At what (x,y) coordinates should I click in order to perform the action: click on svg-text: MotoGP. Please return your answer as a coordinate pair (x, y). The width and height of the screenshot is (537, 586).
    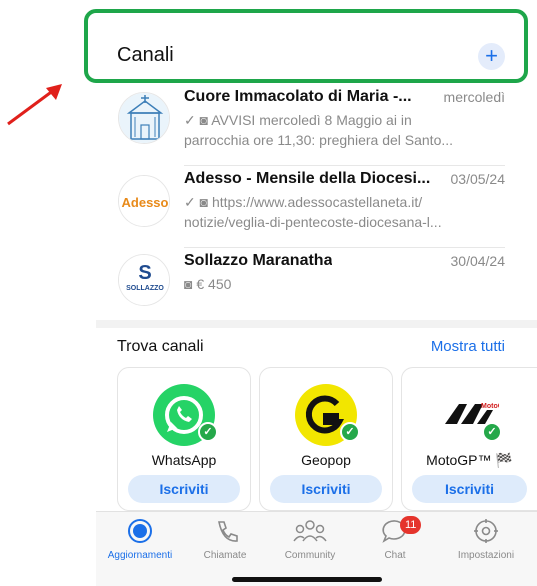
    Looking at the image, I should click on (490, 406).